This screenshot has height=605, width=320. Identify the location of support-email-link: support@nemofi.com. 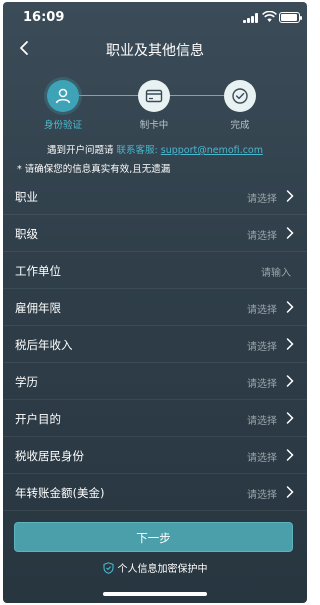
(212, 150).